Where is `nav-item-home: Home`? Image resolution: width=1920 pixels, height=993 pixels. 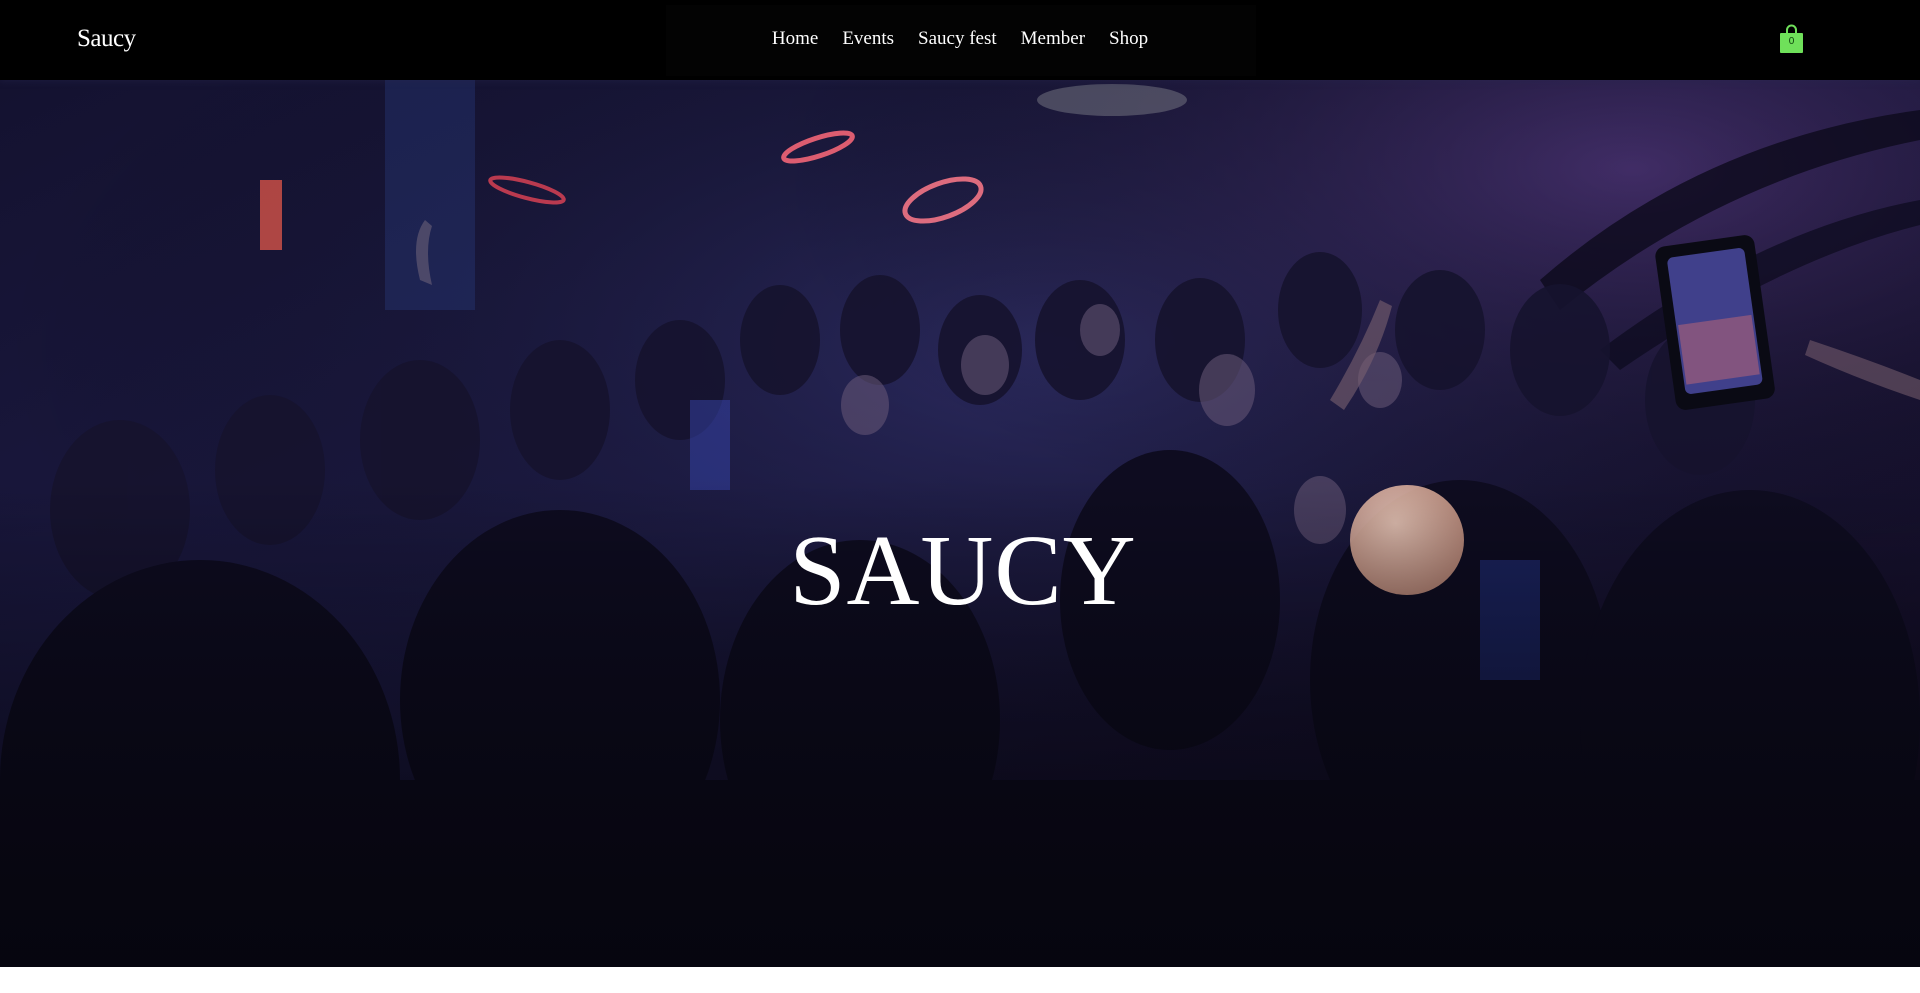
nav-item-home: Home is located at coordinates (795, 39).